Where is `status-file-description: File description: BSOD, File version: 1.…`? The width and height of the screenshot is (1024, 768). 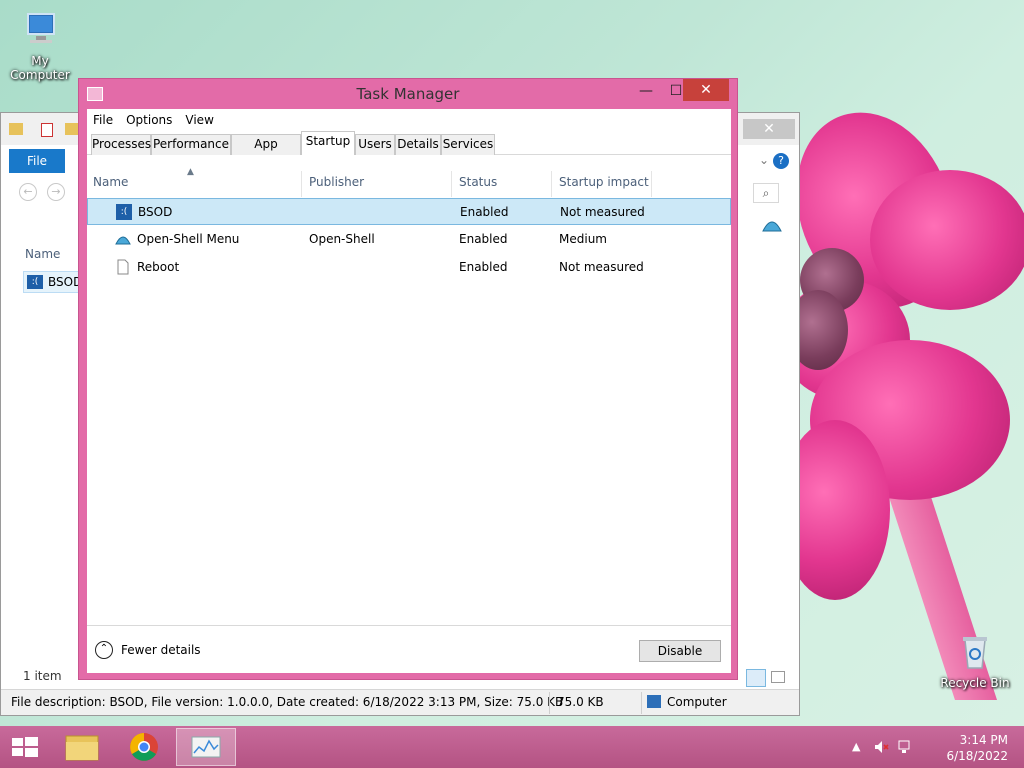 status-file-description: File description: BSOD, File version: 1.… is located at coordinates (287, 702).